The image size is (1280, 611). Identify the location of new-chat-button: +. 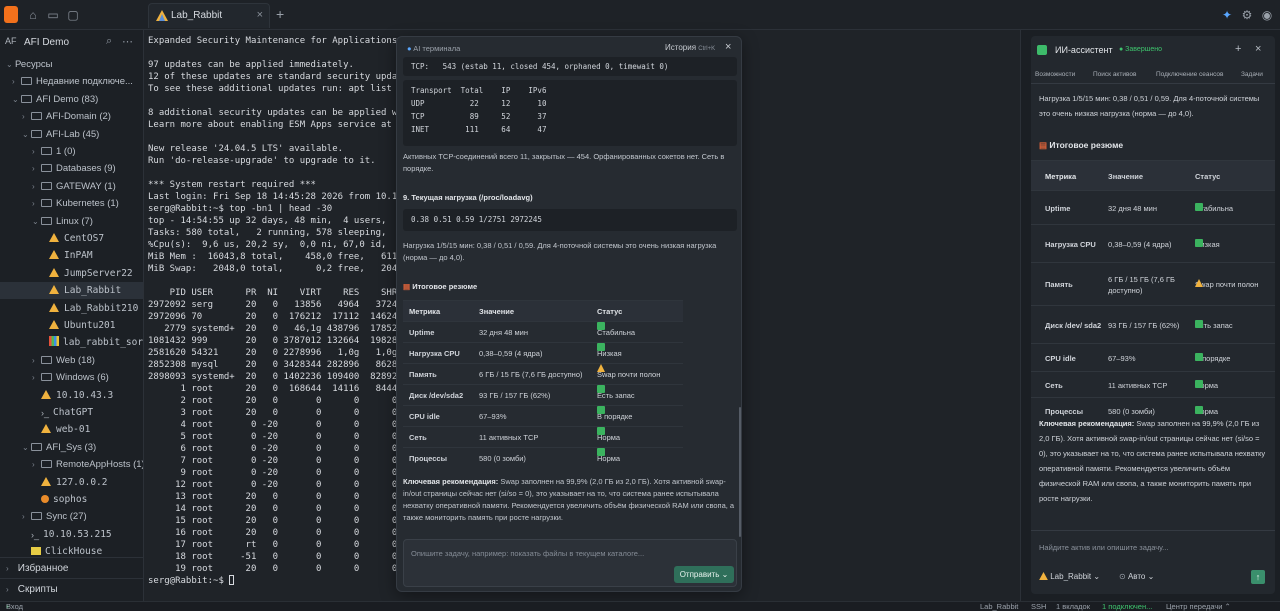
(1238, 49).